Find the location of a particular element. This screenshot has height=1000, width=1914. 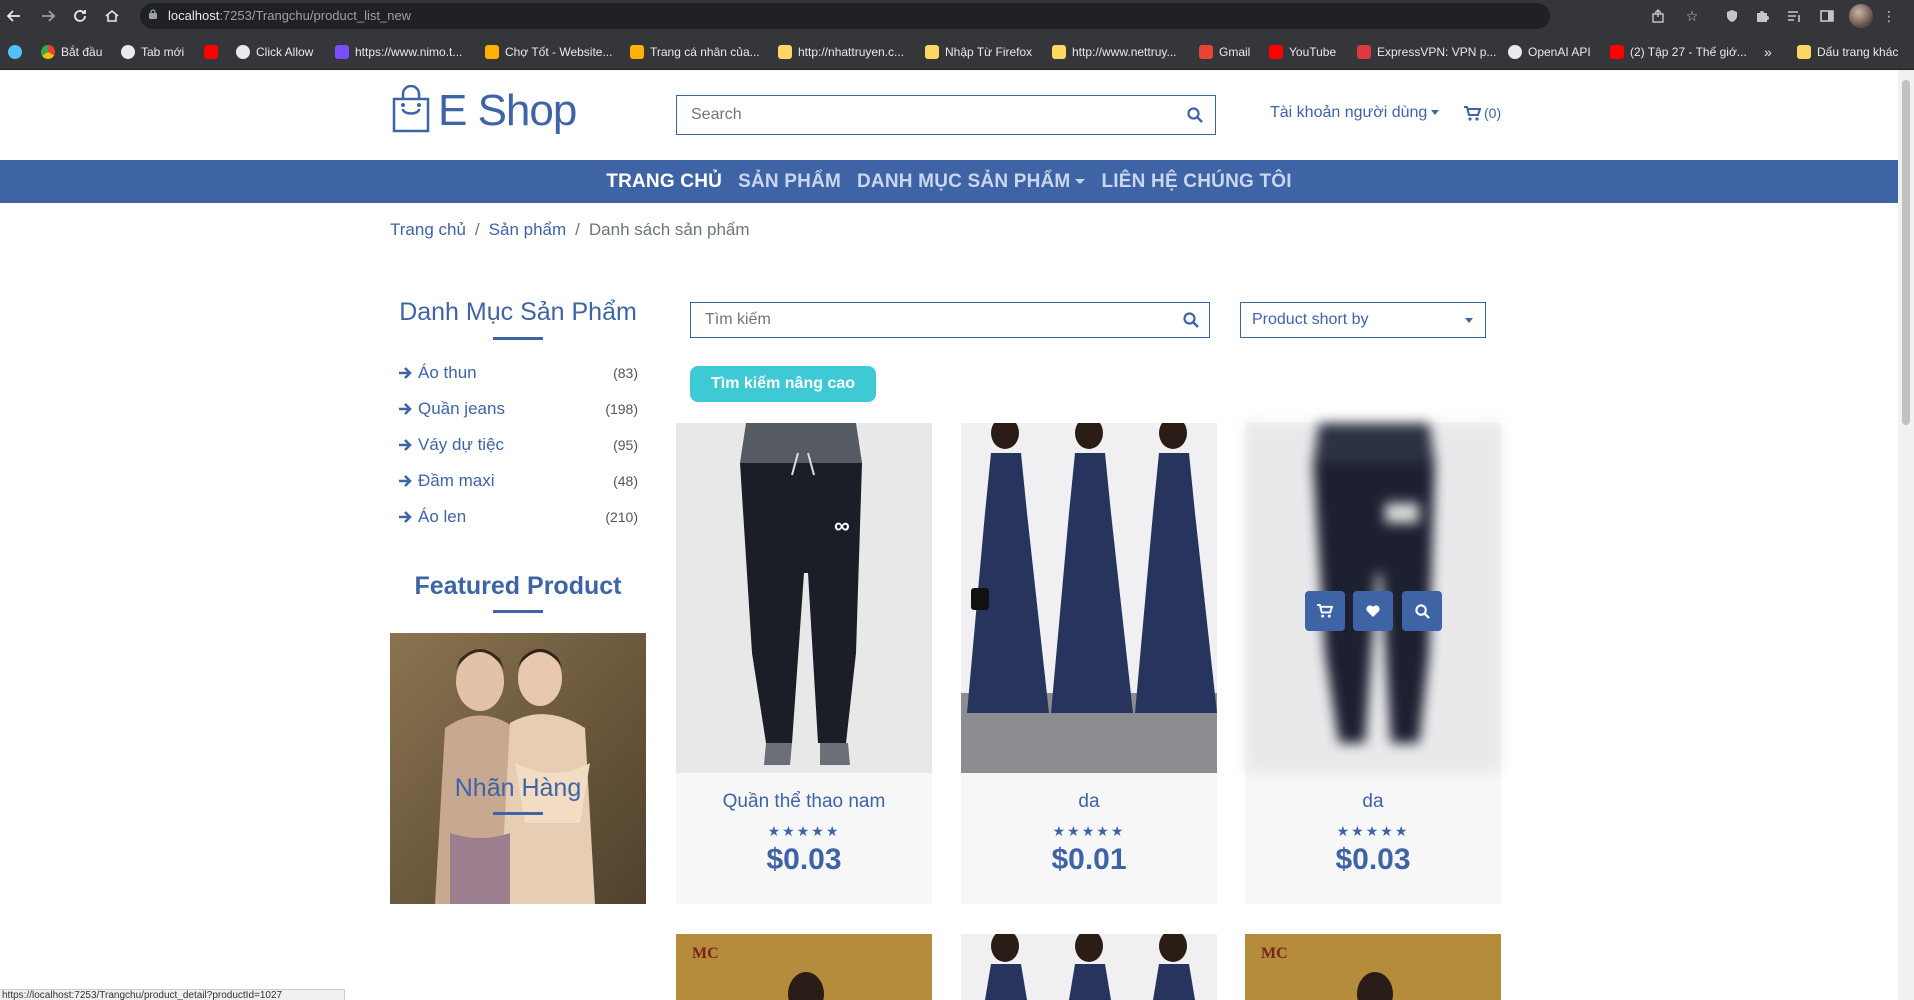

cart-button: (0) is located at coordinates (1482, 113).